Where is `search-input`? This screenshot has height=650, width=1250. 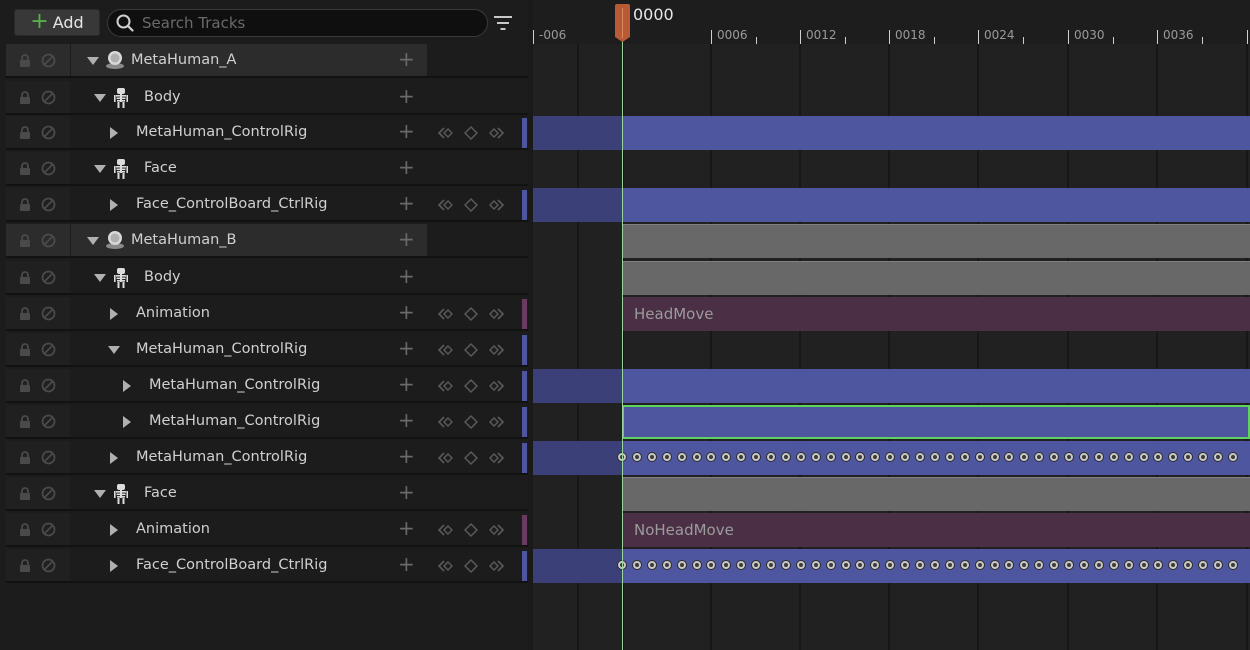 search-input is located at coordinates (307, 23).